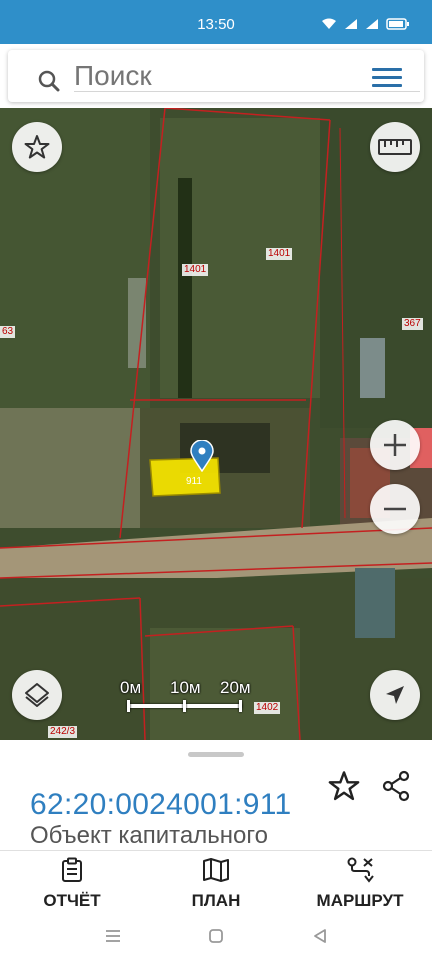 Image resolution: width=432 pixels, height=960 pixels. I want to click on nav-plan: ПЛАН, so click(216, 884).